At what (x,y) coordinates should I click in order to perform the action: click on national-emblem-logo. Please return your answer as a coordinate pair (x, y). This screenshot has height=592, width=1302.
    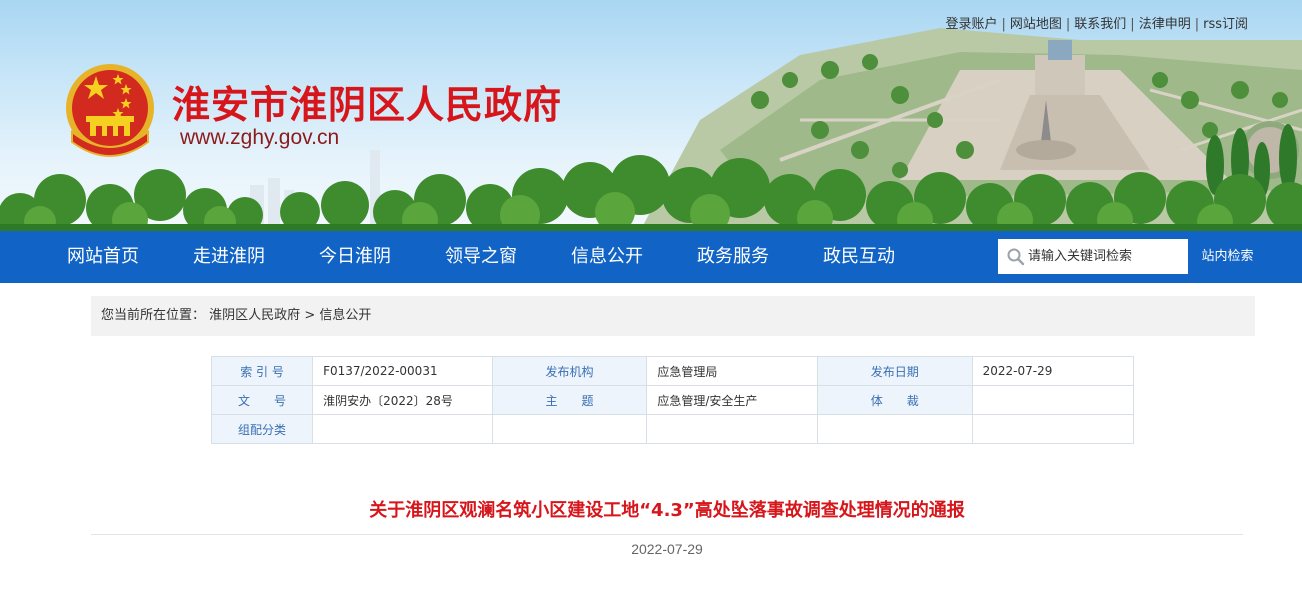
    Looking at the image, I should click on (110, 110).